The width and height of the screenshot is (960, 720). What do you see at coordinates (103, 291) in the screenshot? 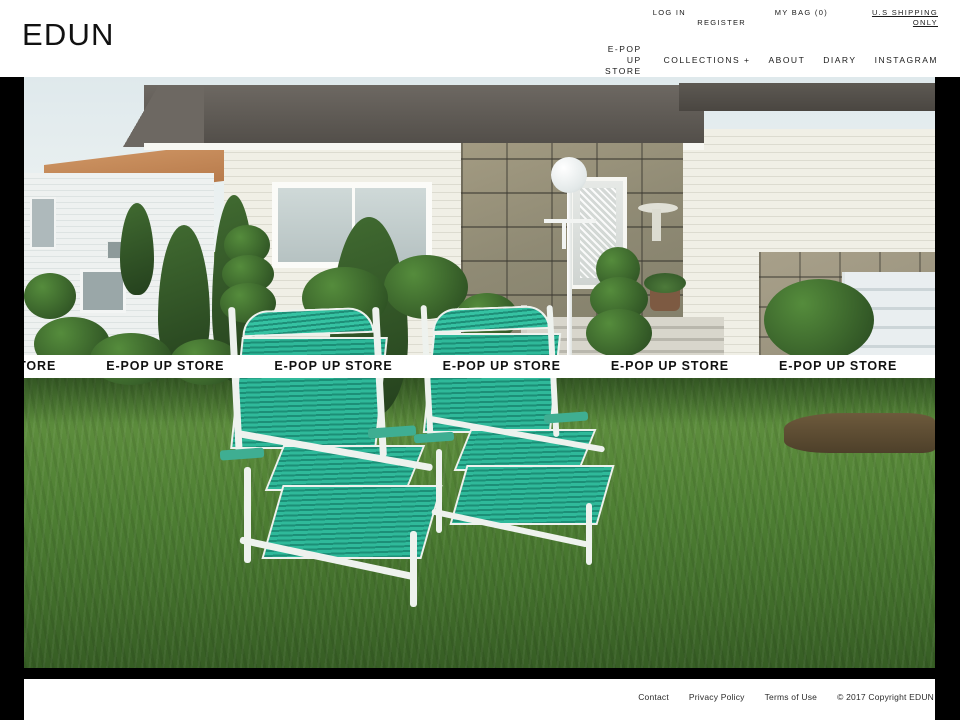
I see `neighbor-window-lower` at bounding box center [103, 291].